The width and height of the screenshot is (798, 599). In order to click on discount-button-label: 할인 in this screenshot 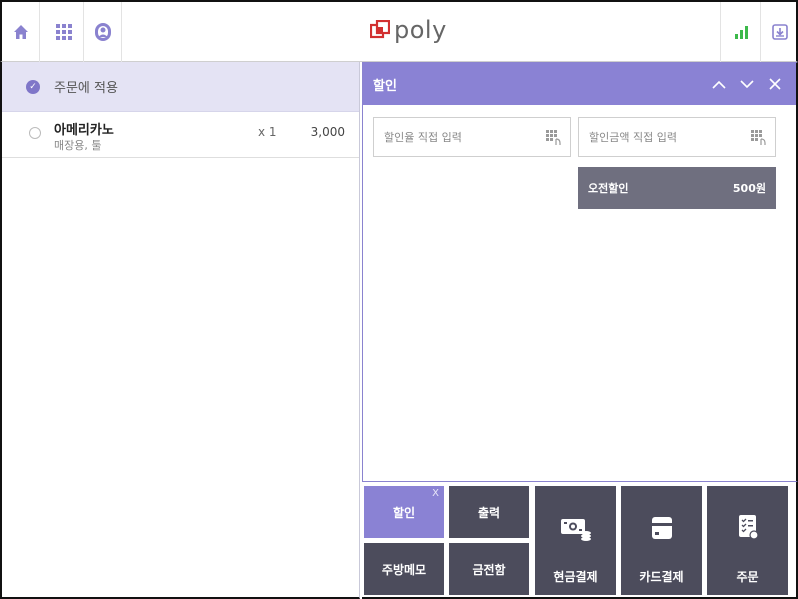, I will do `click(404, 512)`.